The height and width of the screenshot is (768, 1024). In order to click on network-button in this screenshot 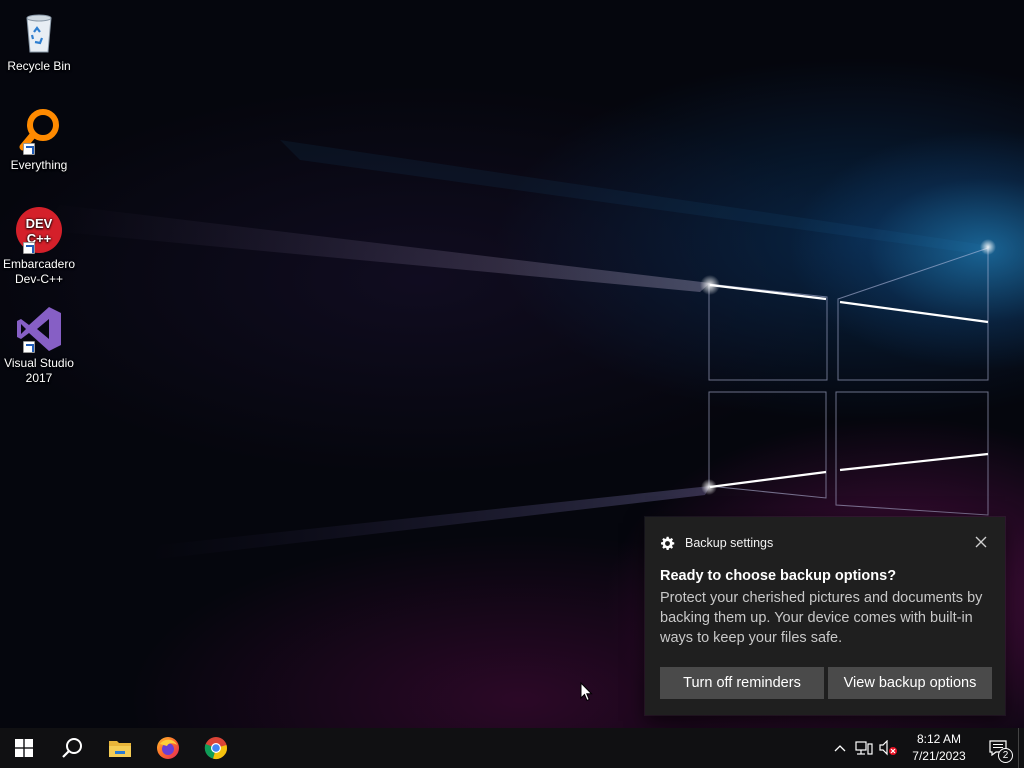, I will do `click(864, 748)`.